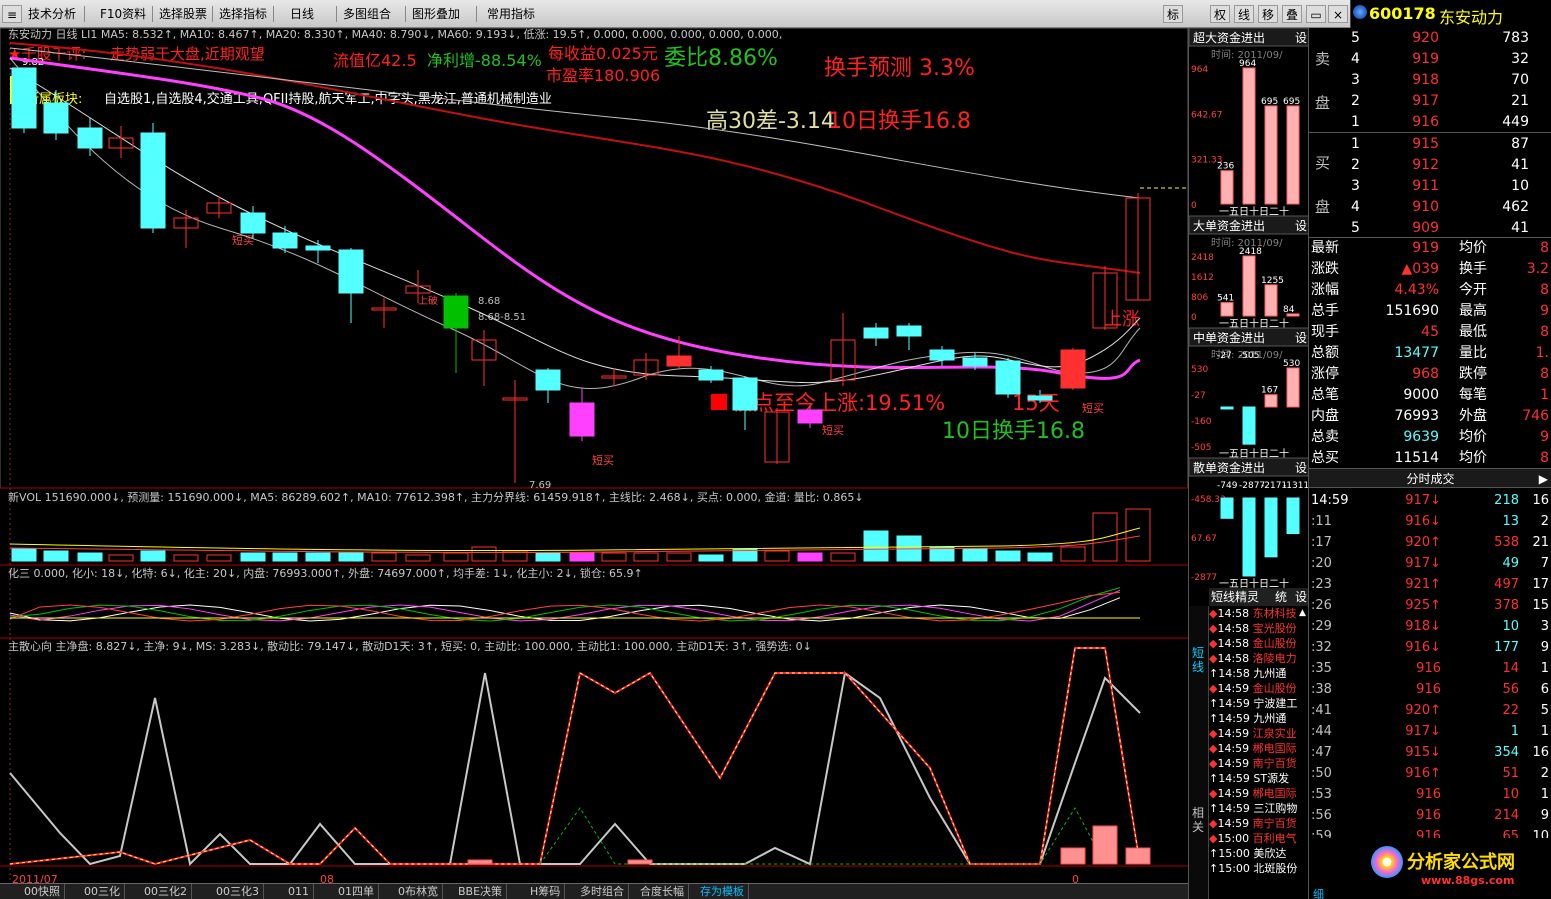 The height and width of the screenshot is (899, 1551). I want to click on menu-tech-analysis: 技术分析, so click(52, 14).